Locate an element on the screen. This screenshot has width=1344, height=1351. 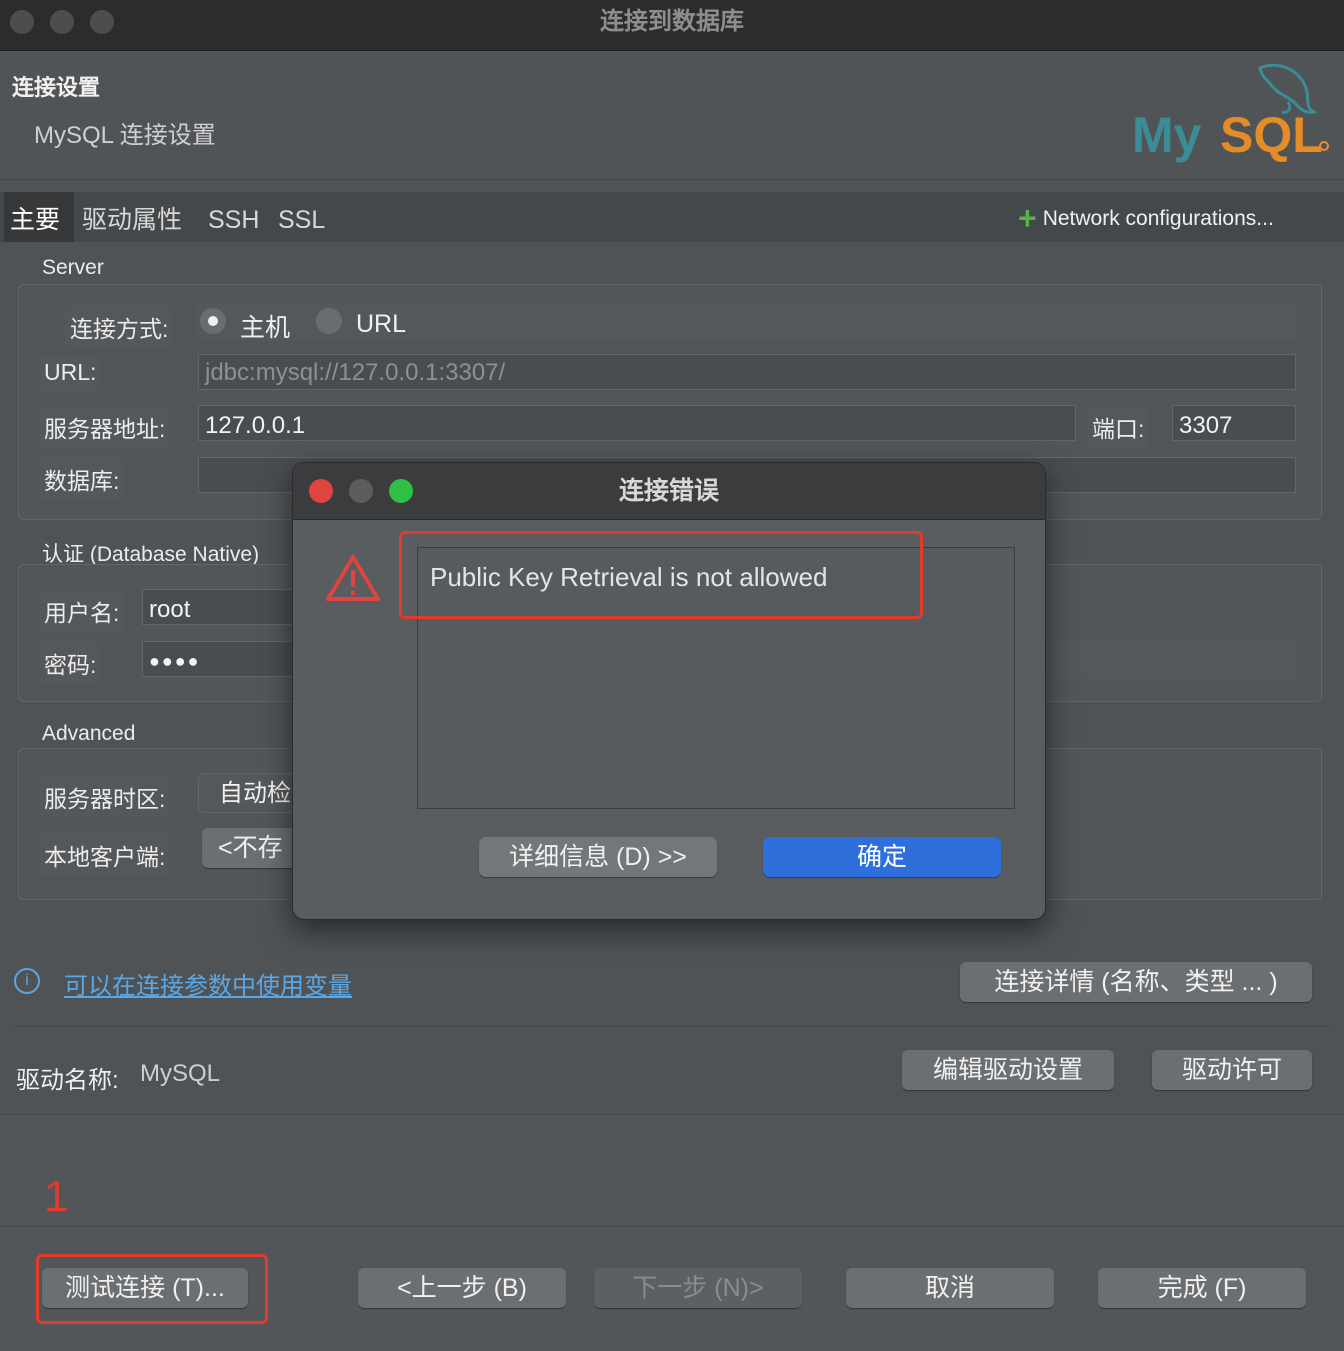
timezone-label: 服务器时区: is located at coordinates (105, 797).